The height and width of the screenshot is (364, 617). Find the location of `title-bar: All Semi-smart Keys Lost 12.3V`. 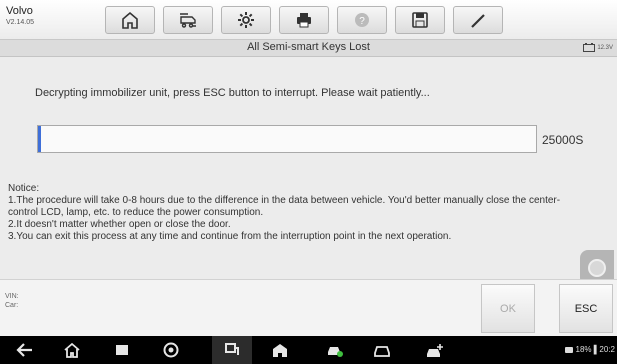

title-bar: All Semi-smart Keys Lost 12.3V is located at coordinates (308, 48).